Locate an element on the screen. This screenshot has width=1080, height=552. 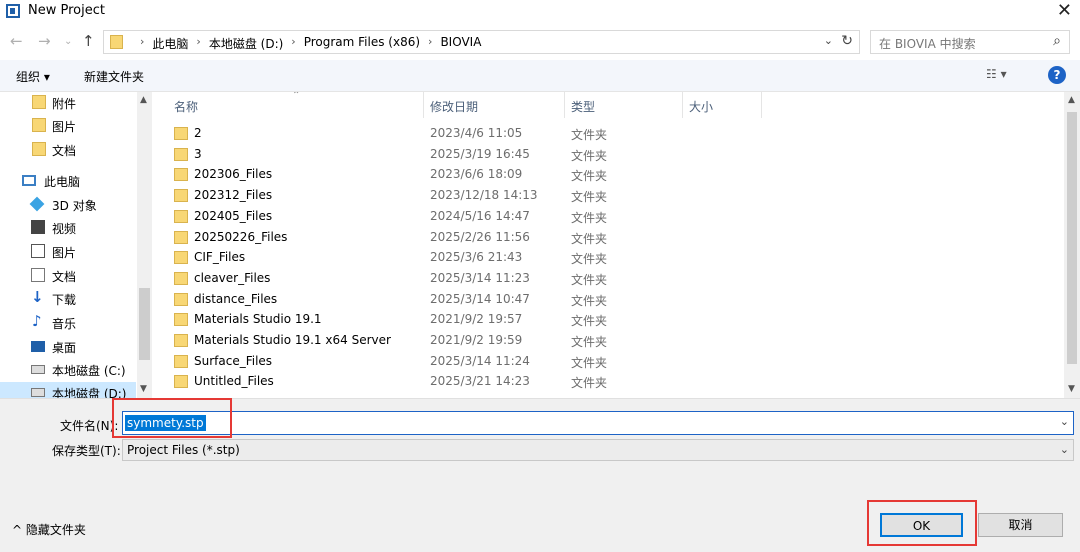
breadcrumb-program-files: Program Files (x86) is located at coordinates (362, 43).